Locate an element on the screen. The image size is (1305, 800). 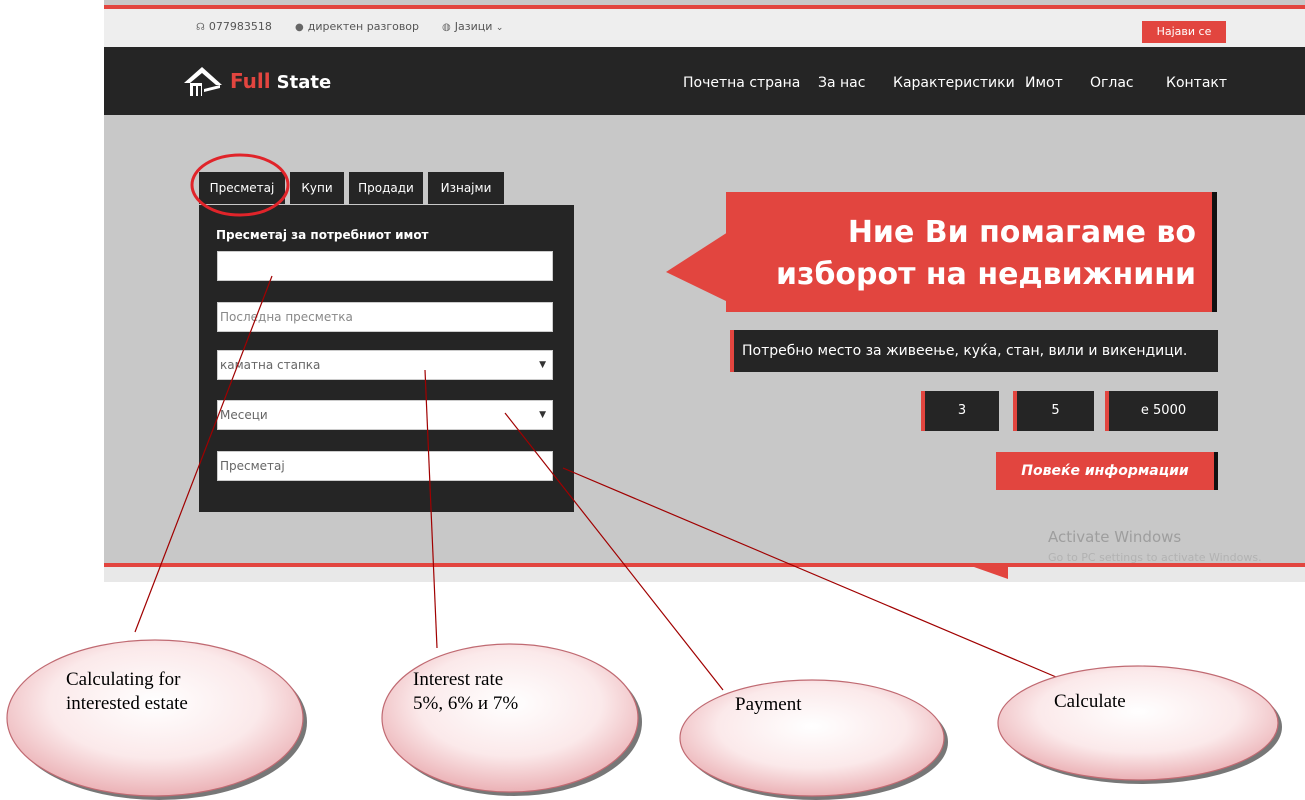
chat-bubble-icon: ● is located at coordinates (299, 27).